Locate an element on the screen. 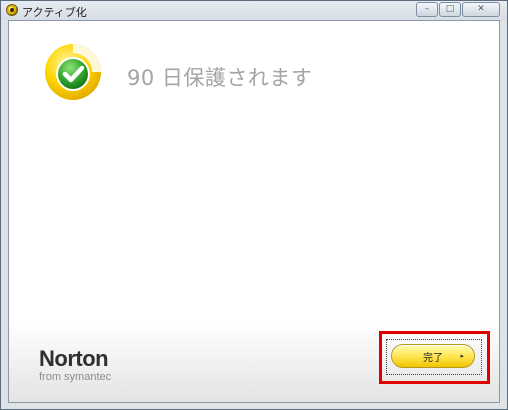  norton-app-icon is located at coordinates (12, 10).